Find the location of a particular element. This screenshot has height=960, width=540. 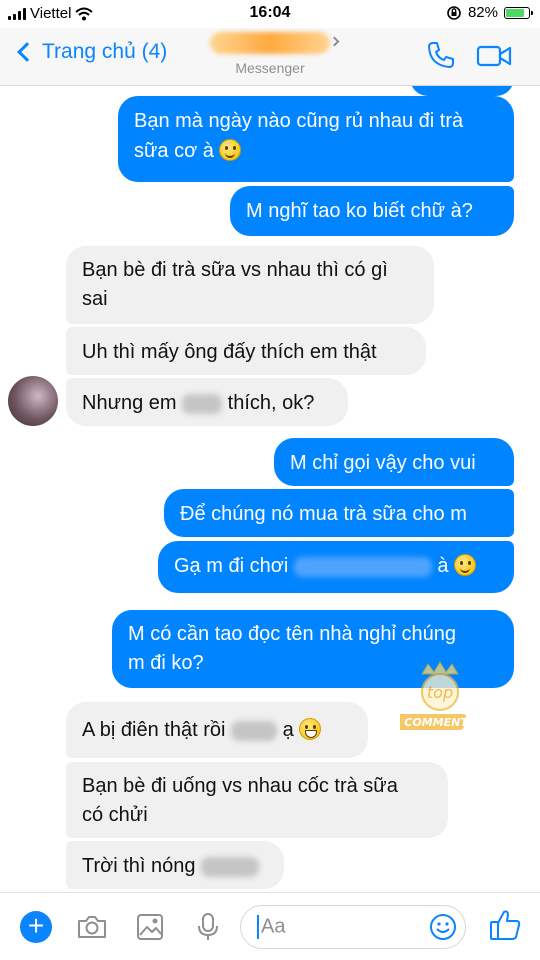

orientation-lock-icon is located at coordinates (454, 12).